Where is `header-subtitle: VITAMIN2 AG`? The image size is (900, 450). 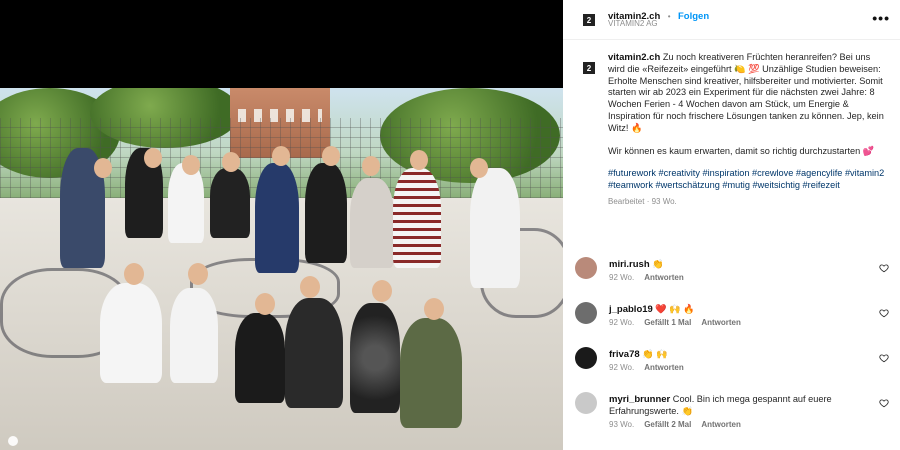
header-subtitle: VITAMIN2 AG is located at coordinates (633, 23).